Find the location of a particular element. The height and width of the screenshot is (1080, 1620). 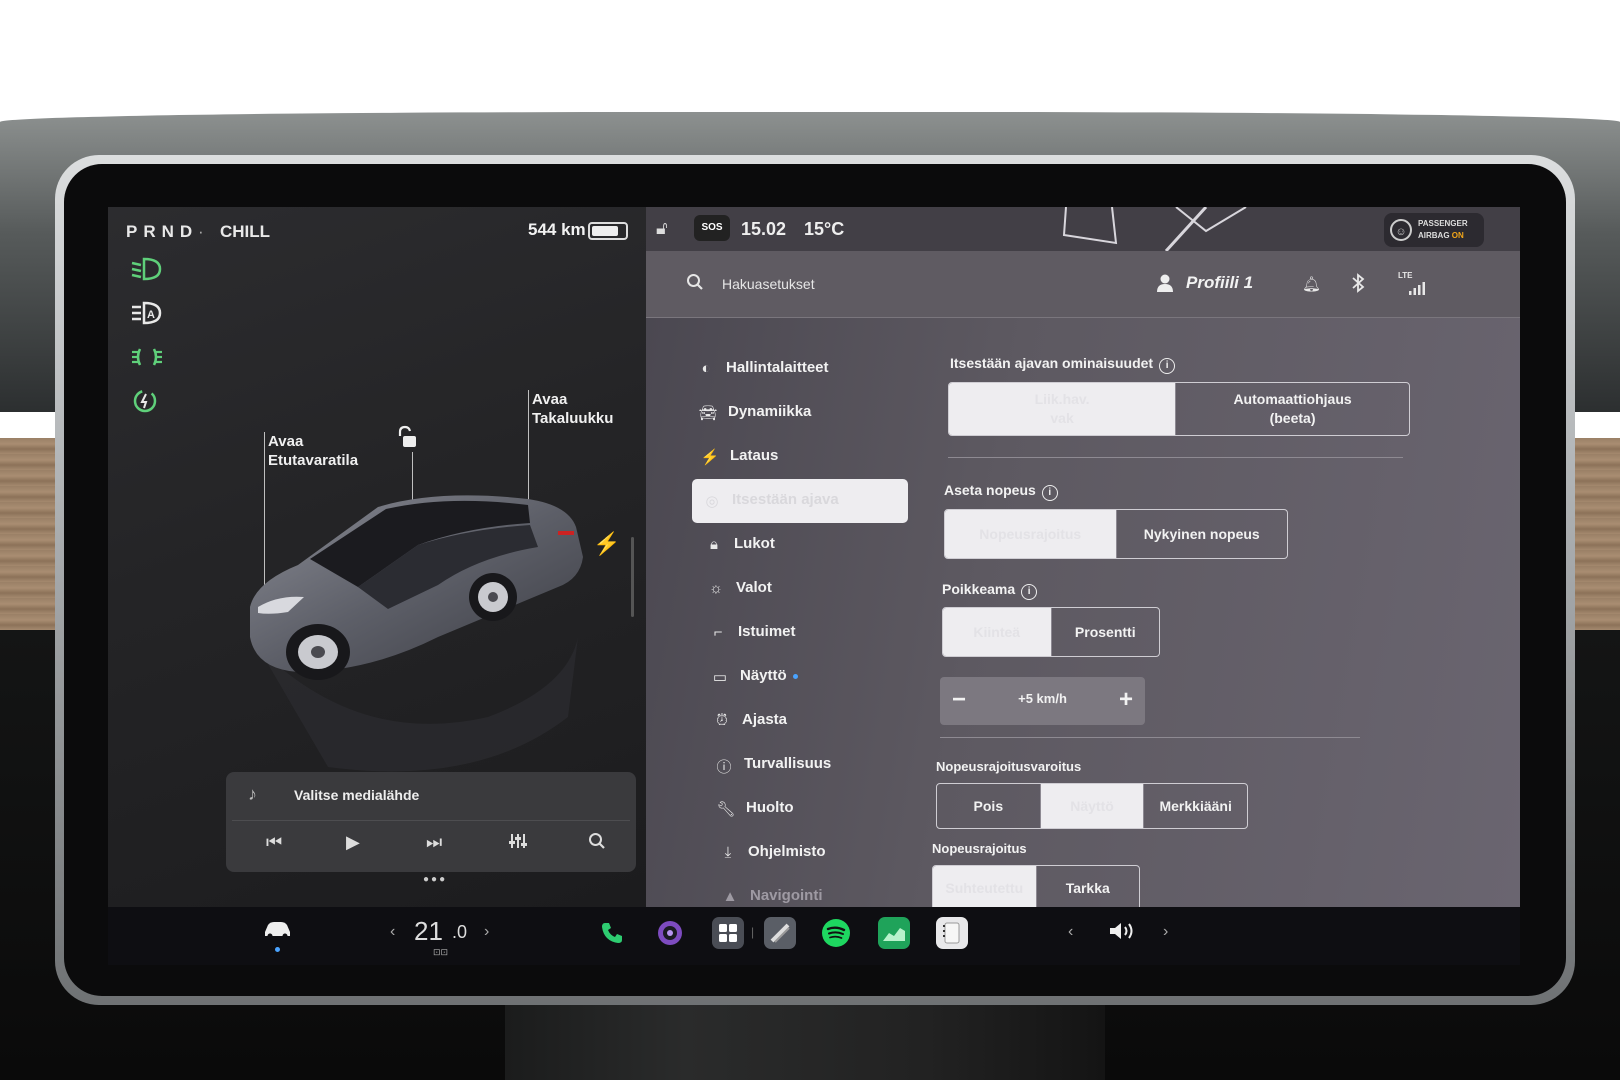

panel-scrollbar is located at coordinates (632, 577).